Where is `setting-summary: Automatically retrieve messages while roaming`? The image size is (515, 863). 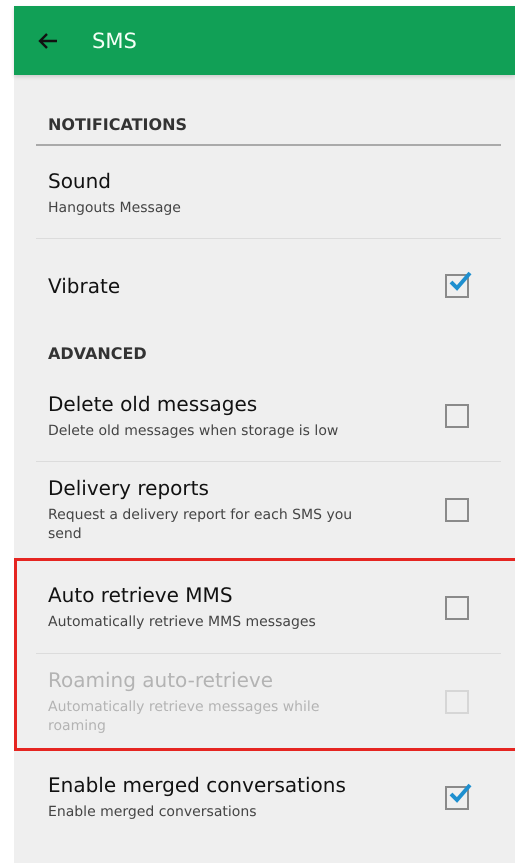
setting-summary: Automatically retrieve messages while roaming is located at coordinates (184, 717).